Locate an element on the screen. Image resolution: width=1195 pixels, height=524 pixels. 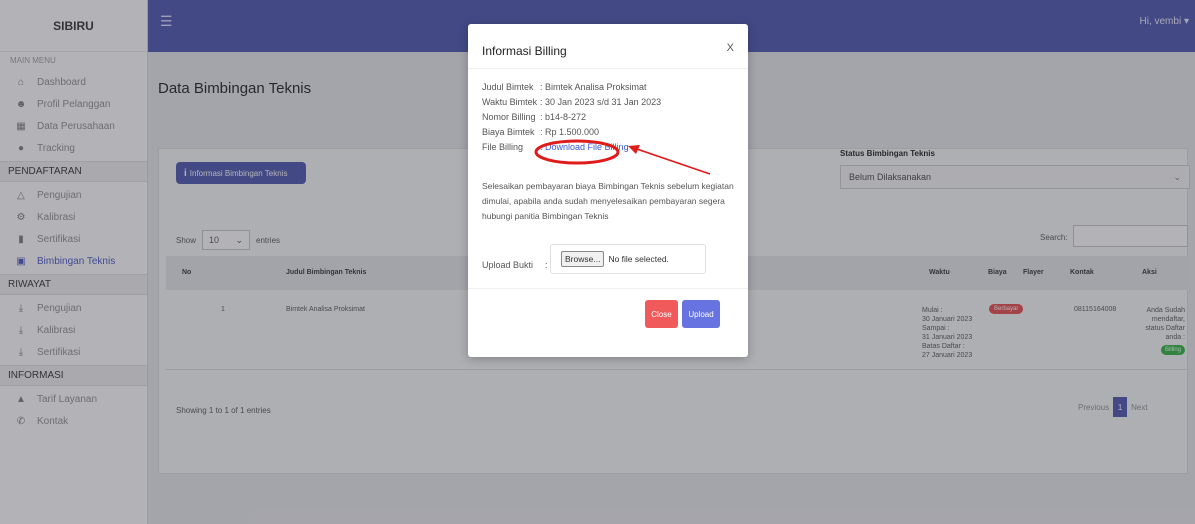
field-label: Nomor Billing is located at coordinates (509, 117).